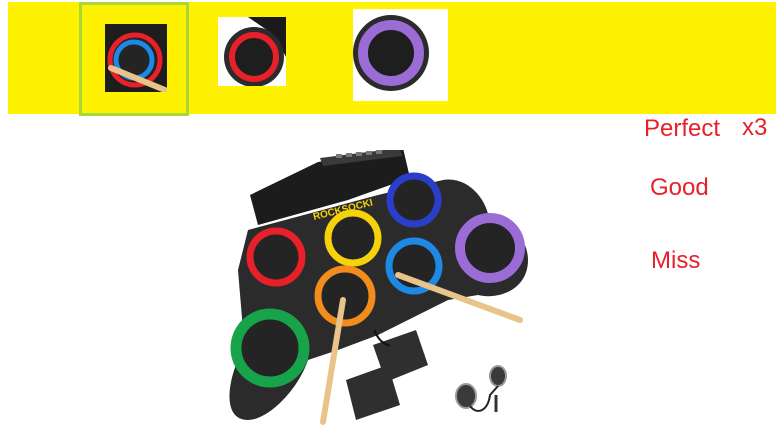  Describe the element at coordinates (414, 200) in the screenshot. I see `pad-navy` at that location.